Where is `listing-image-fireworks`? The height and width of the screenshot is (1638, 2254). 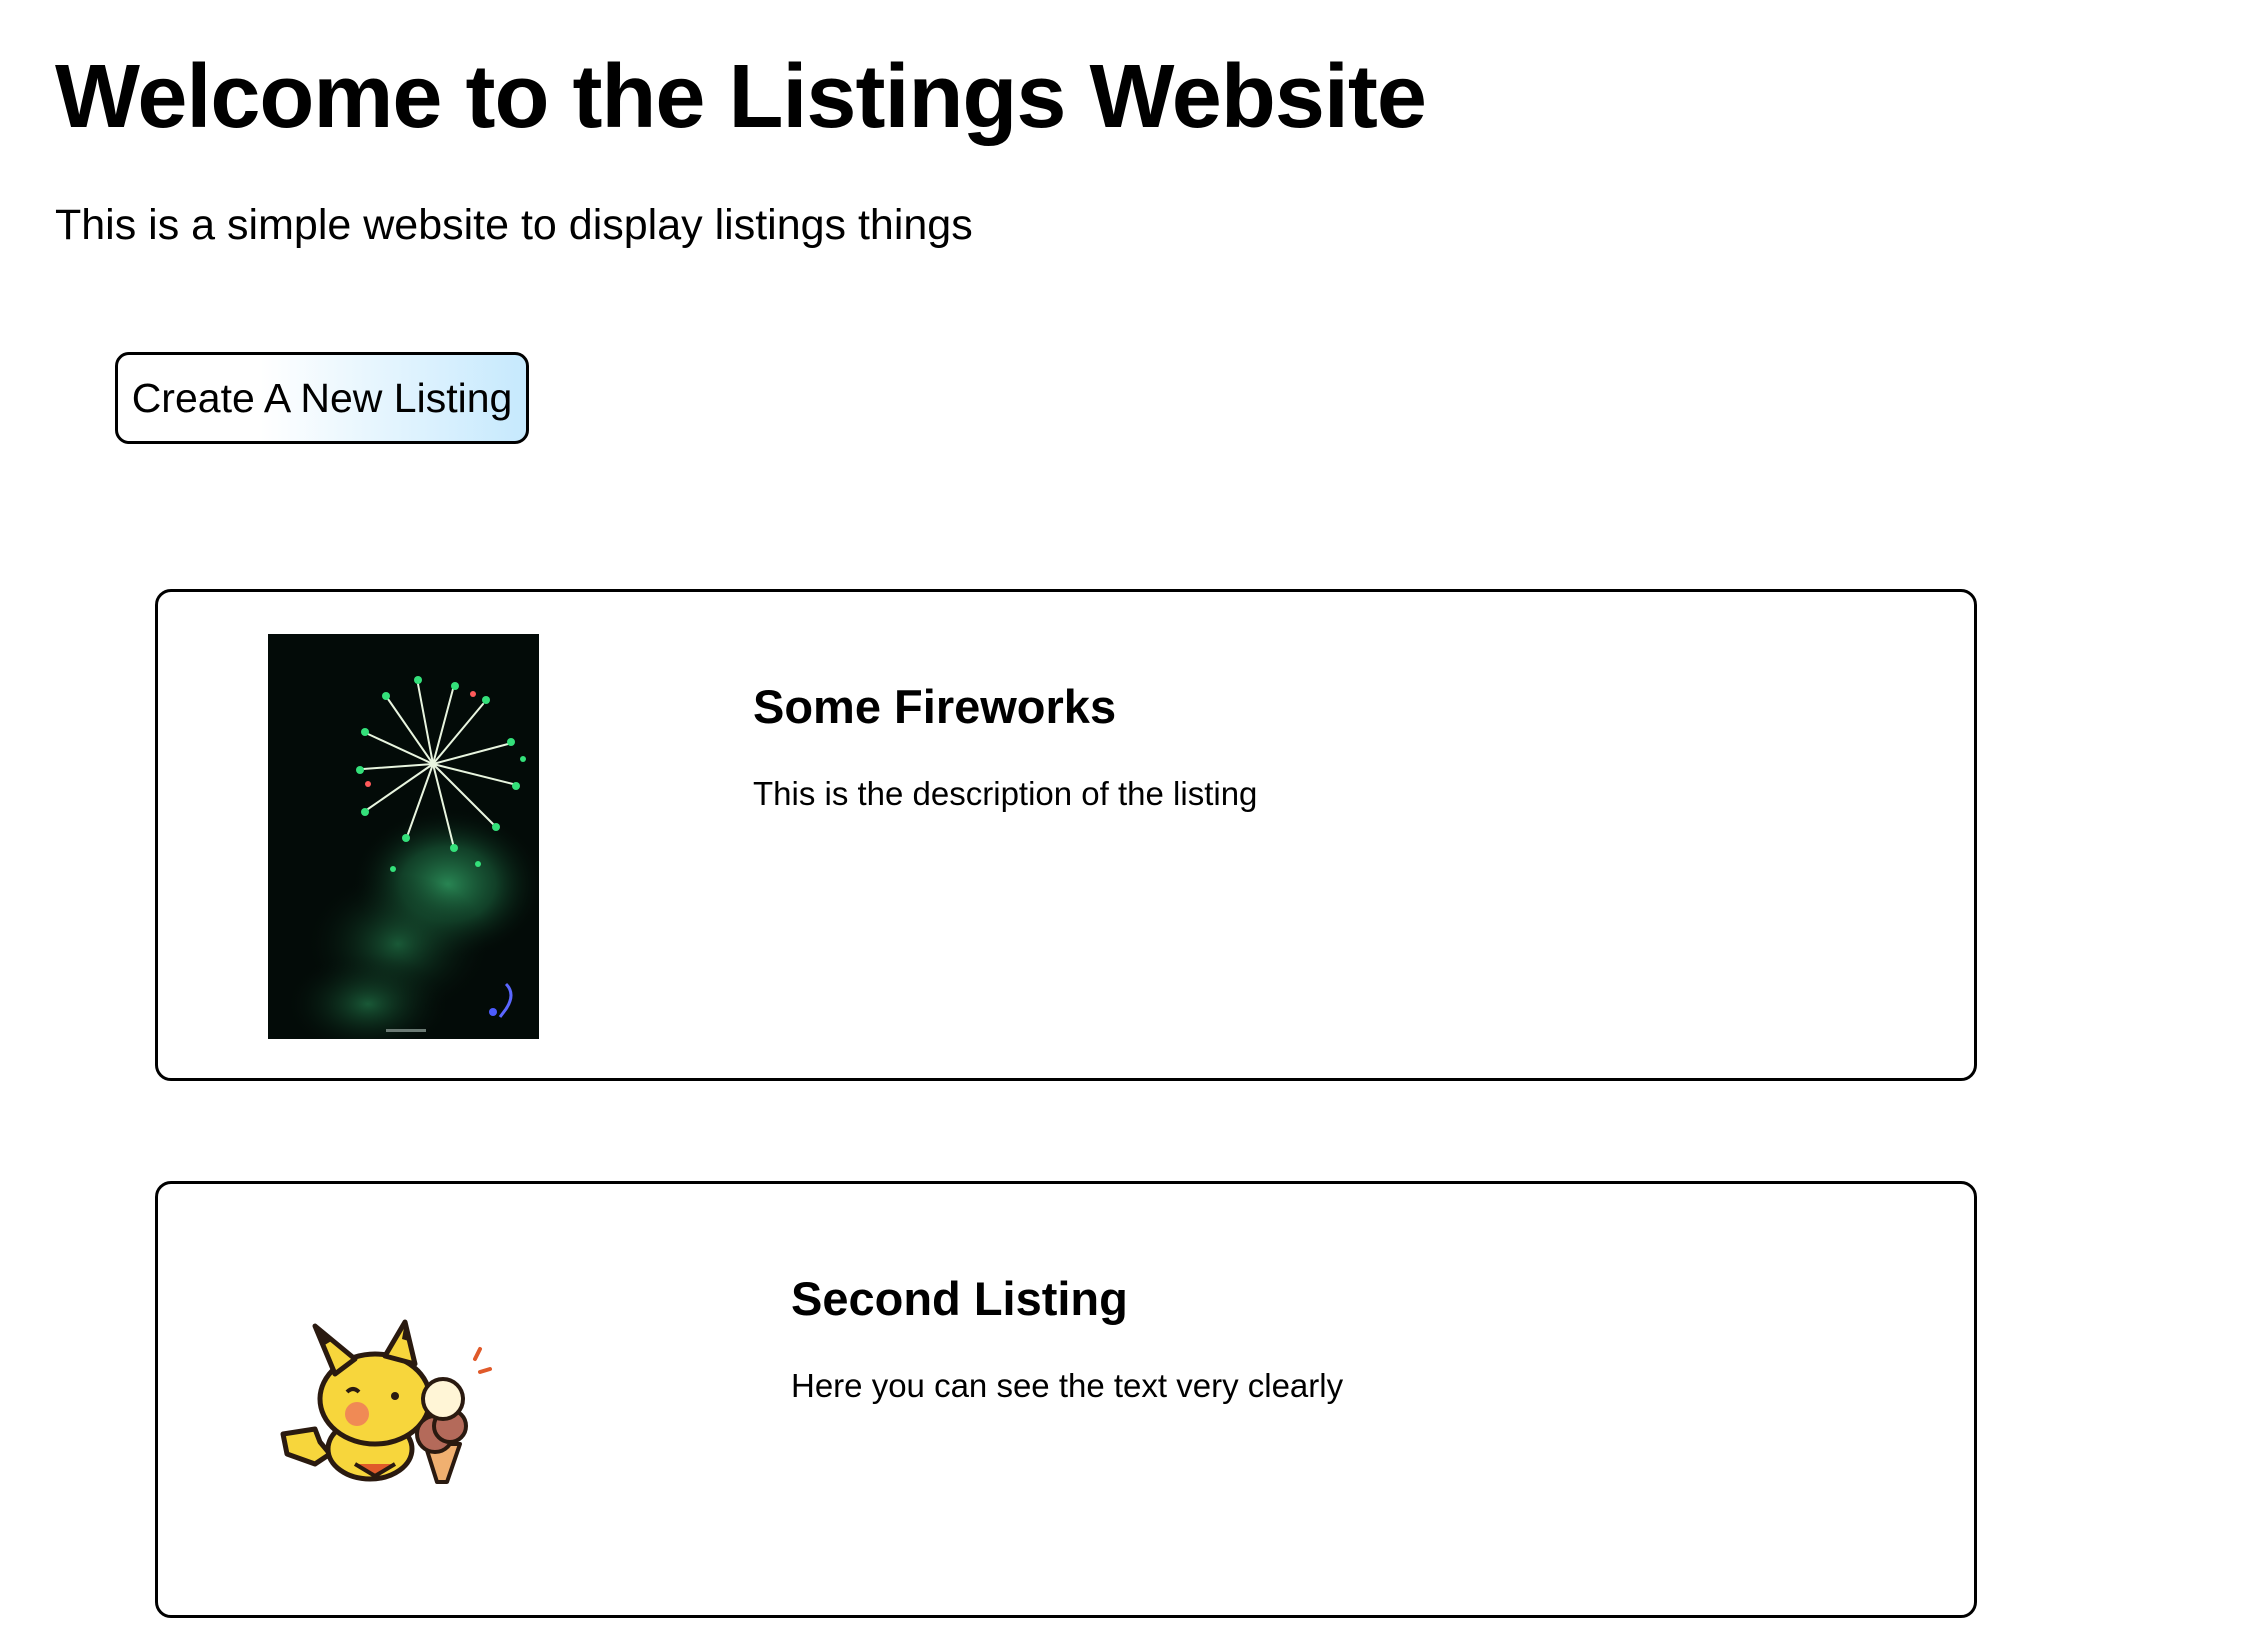
listing-image-fireworks is located at coordinates (403, 836).